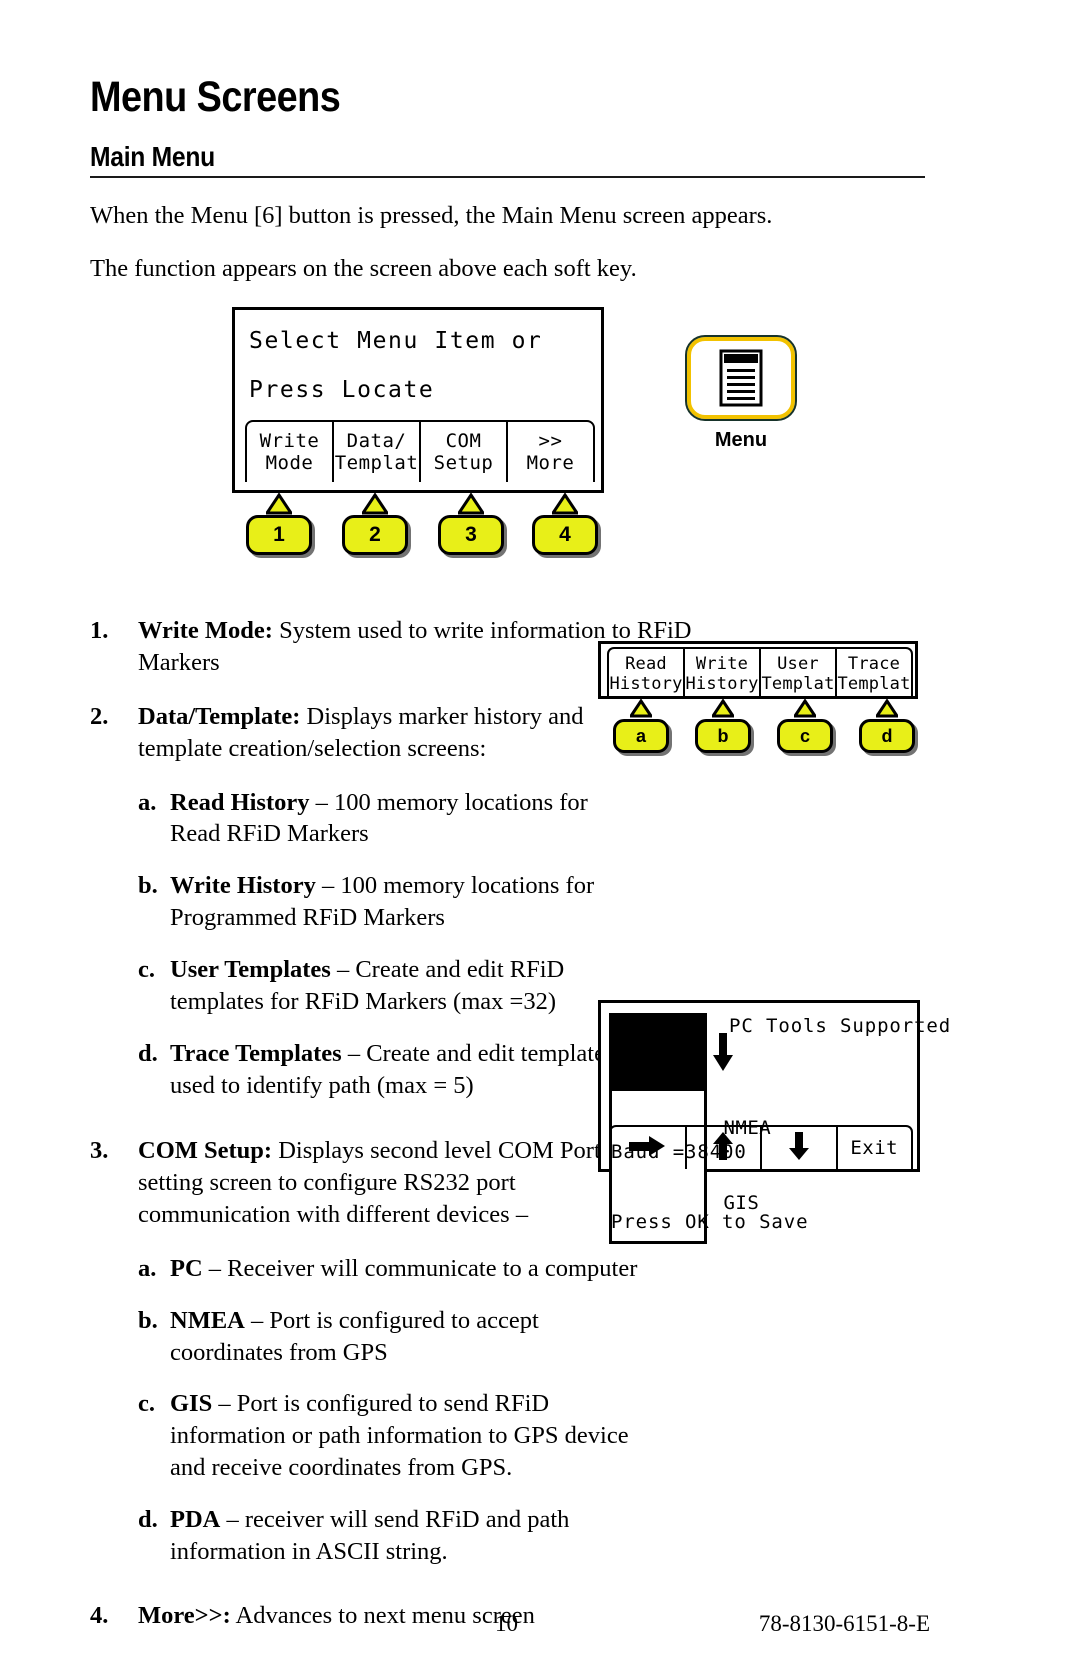  I want to click on list-item-number: 4., so click(99, 1615).